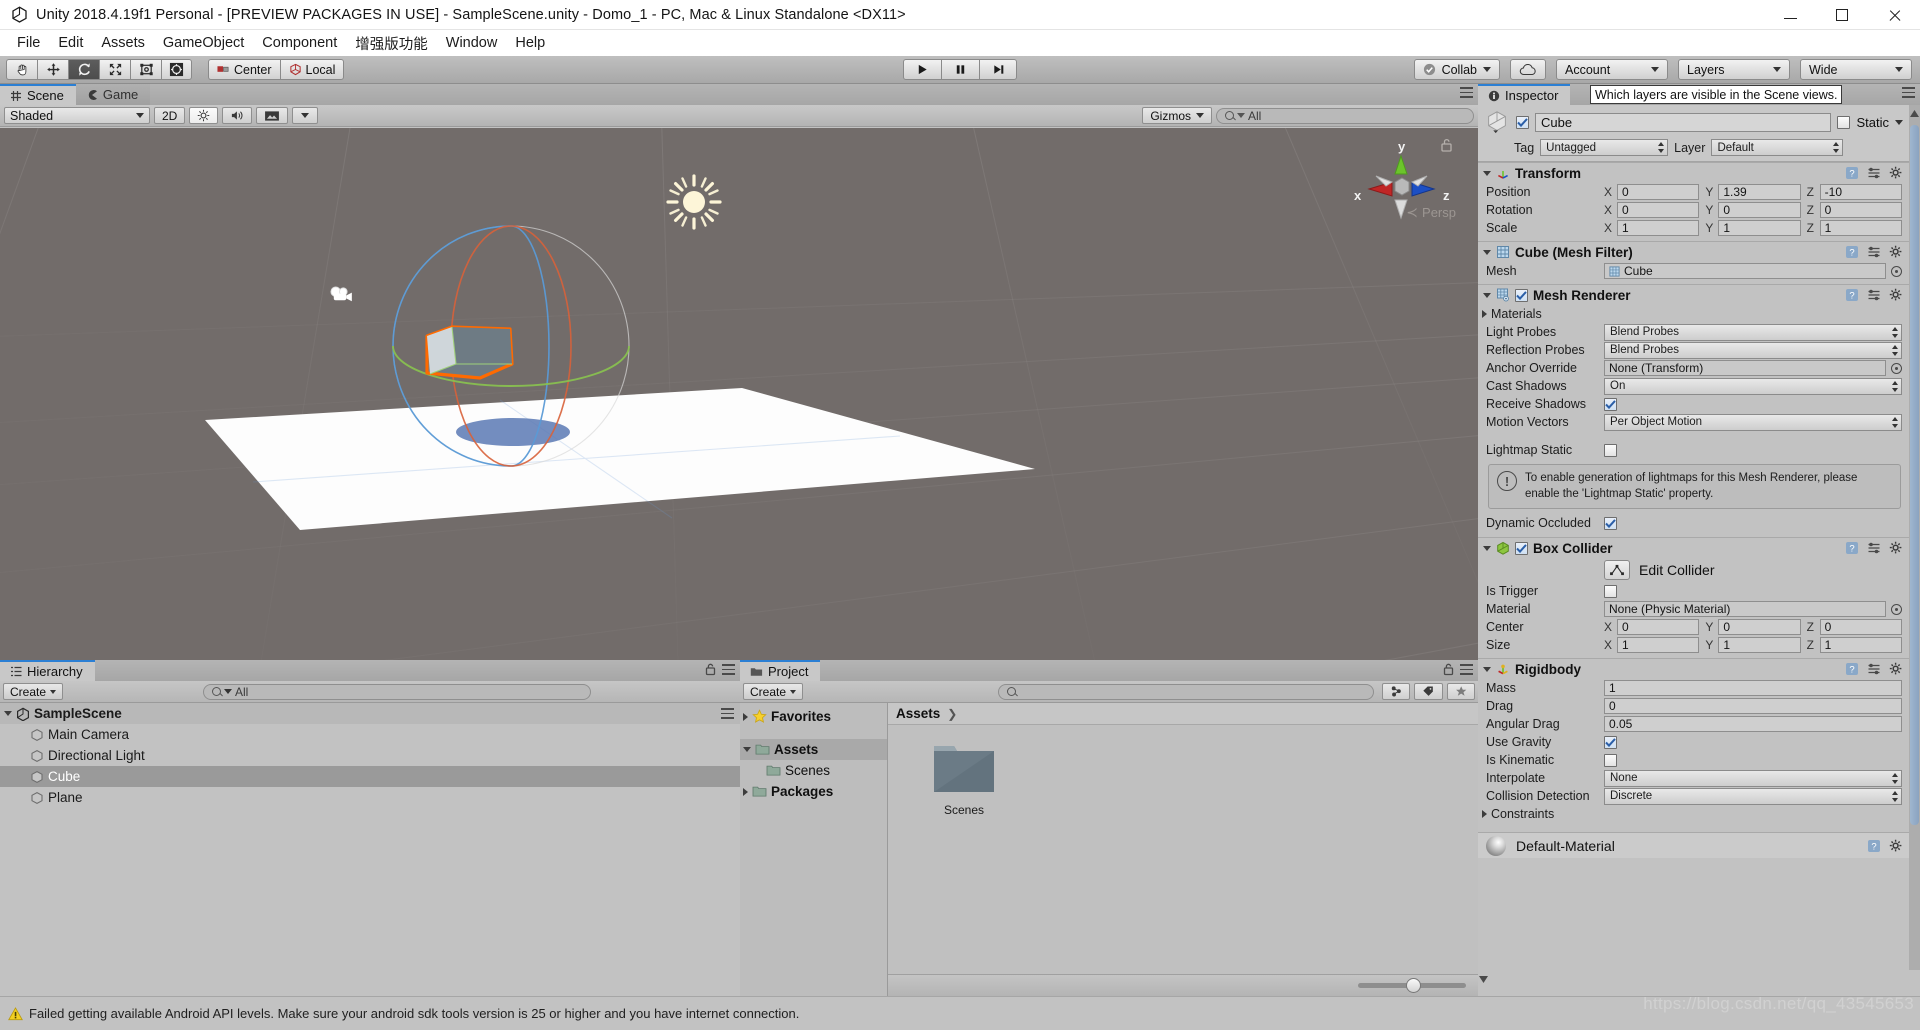 Image resolution: width=1920 pixels, height=1030 pixels. Describe the element at coordinates (1521, 295) in the screenshot. I see `mesh-renderer-enabled-checkbox` at that location.